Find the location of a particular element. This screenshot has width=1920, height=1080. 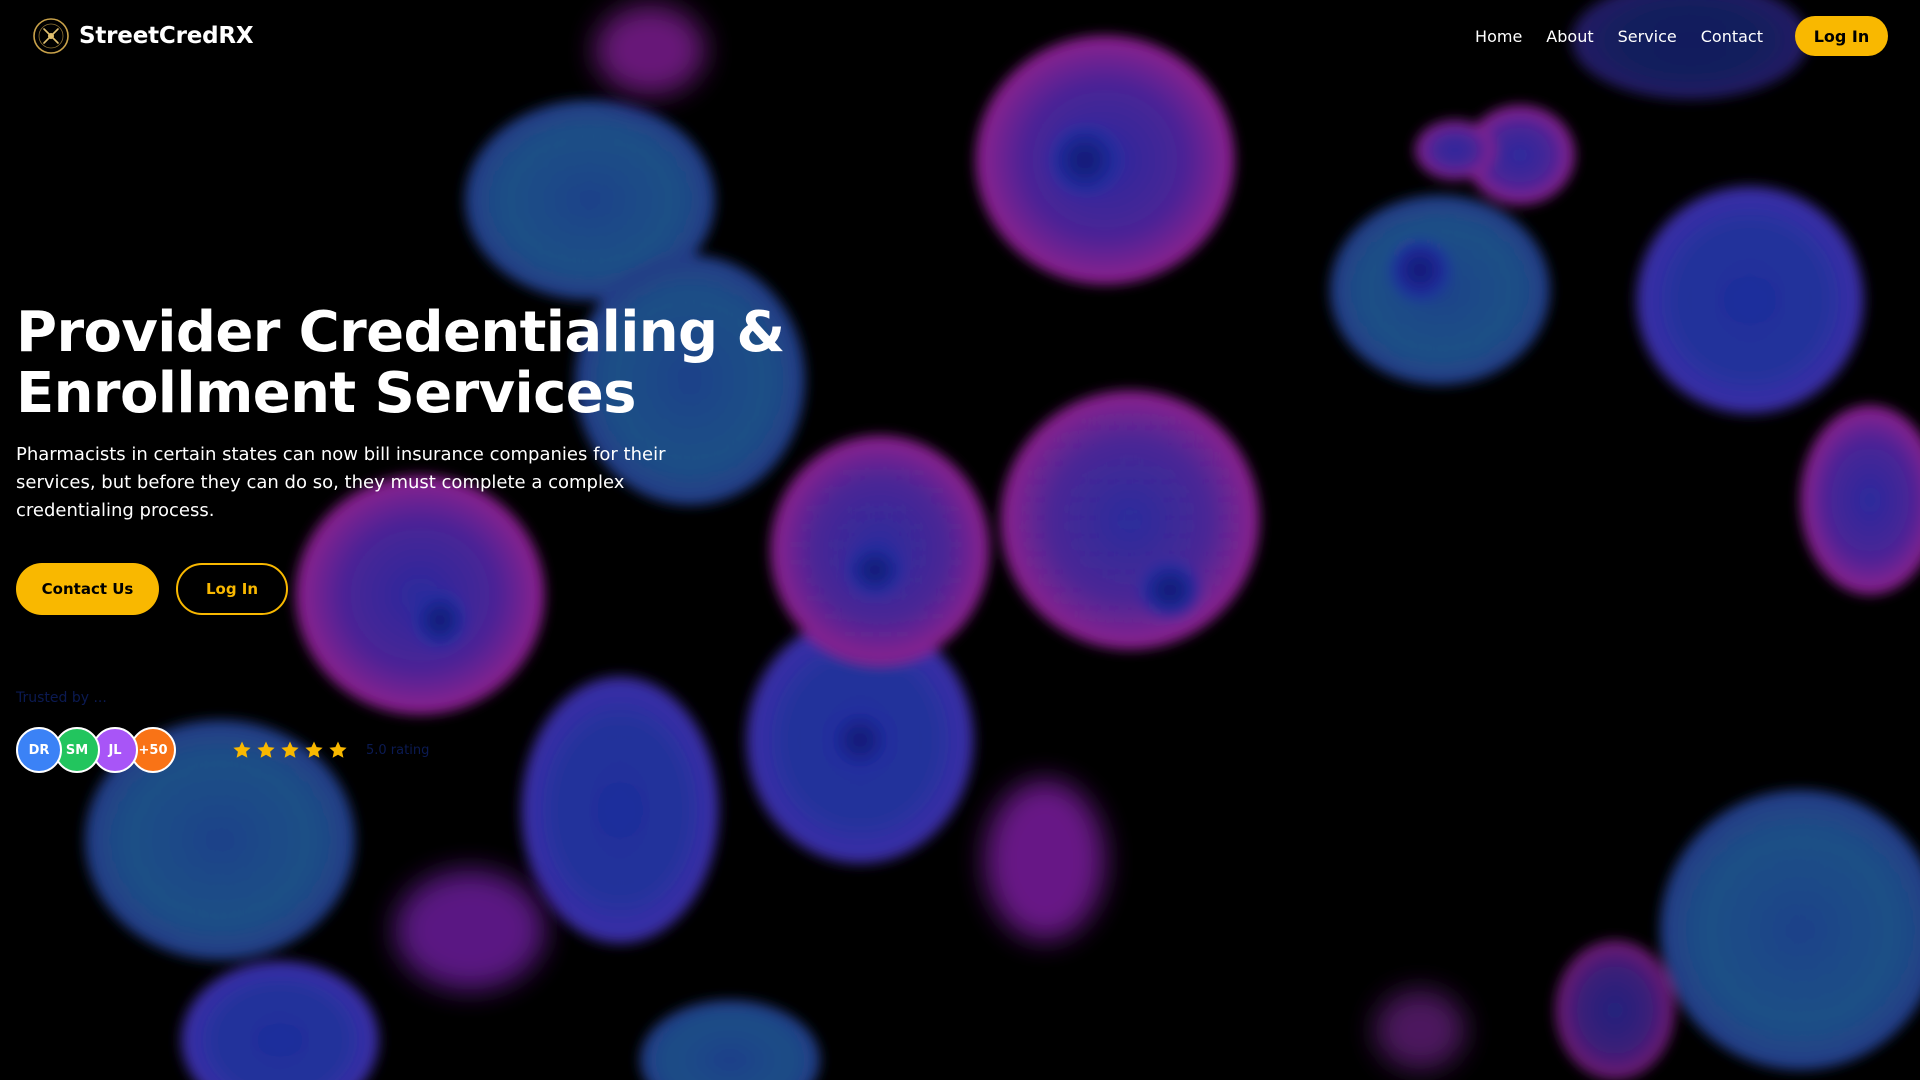

brand-name: StreetCredRX is located at coordinates (166, 36).